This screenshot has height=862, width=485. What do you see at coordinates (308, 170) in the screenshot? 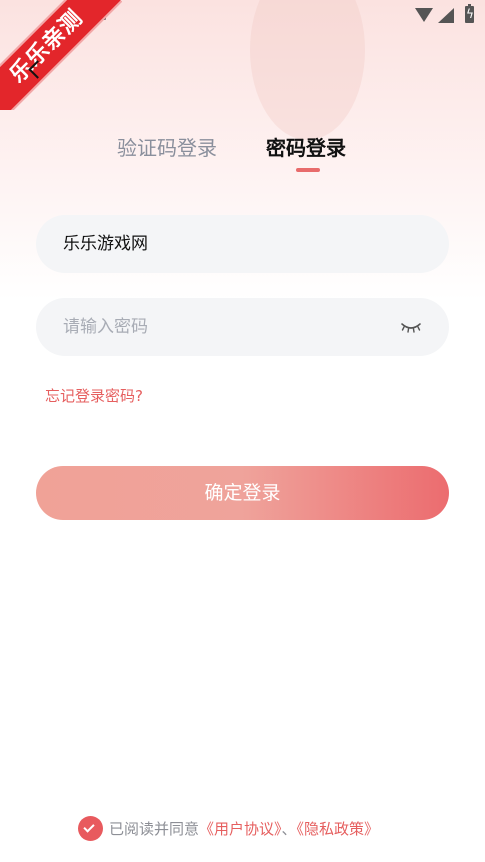
I see `tab-active-indicator` at bounding box center [308, 170].